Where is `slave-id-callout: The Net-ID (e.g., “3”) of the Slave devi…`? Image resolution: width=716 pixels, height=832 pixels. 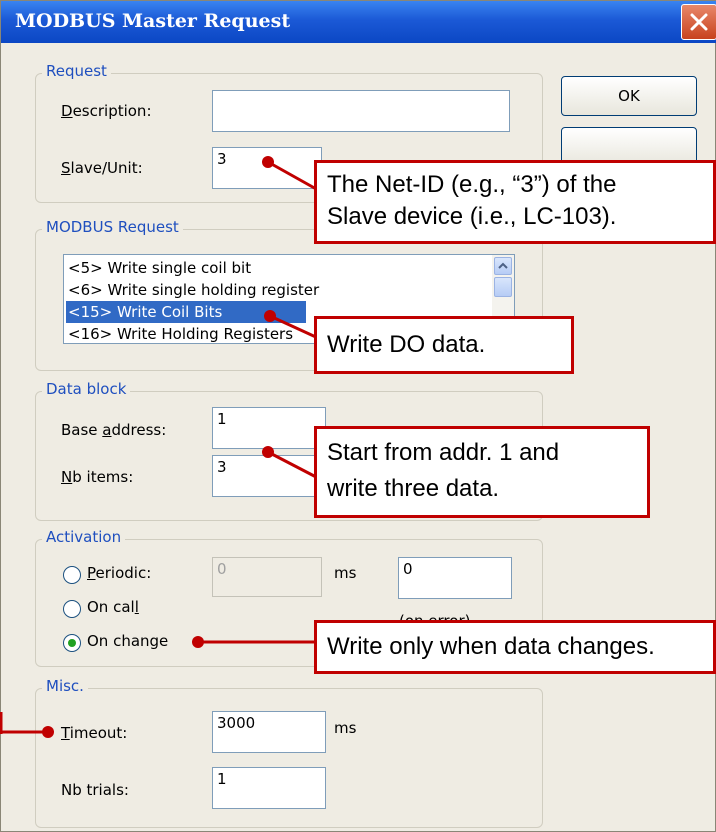 slave-id-callout: The Net-ID (e.g., “3”) of the Slave devi… is located at coordinates (515, 202).